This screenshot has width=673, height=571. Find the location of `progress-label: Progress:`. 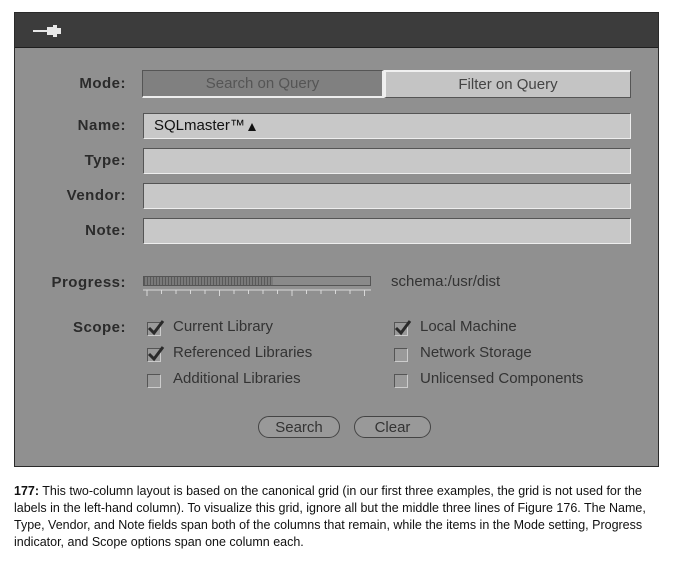

progress-label: Progress: is located at coordinates (88, 282).